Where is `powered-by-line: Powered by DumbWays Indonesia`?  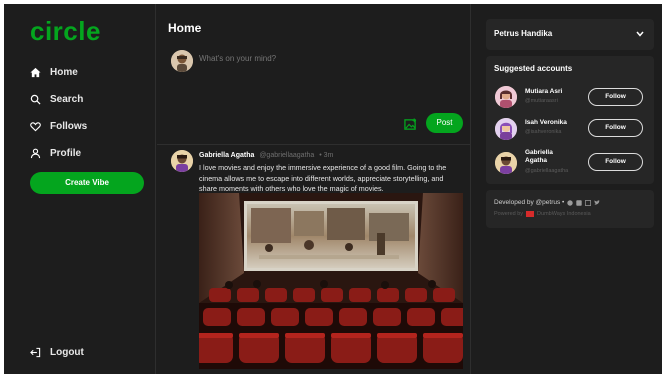
powered-by-line: Powered by DumbWays Indonesia is located at coordinates (542, 214).